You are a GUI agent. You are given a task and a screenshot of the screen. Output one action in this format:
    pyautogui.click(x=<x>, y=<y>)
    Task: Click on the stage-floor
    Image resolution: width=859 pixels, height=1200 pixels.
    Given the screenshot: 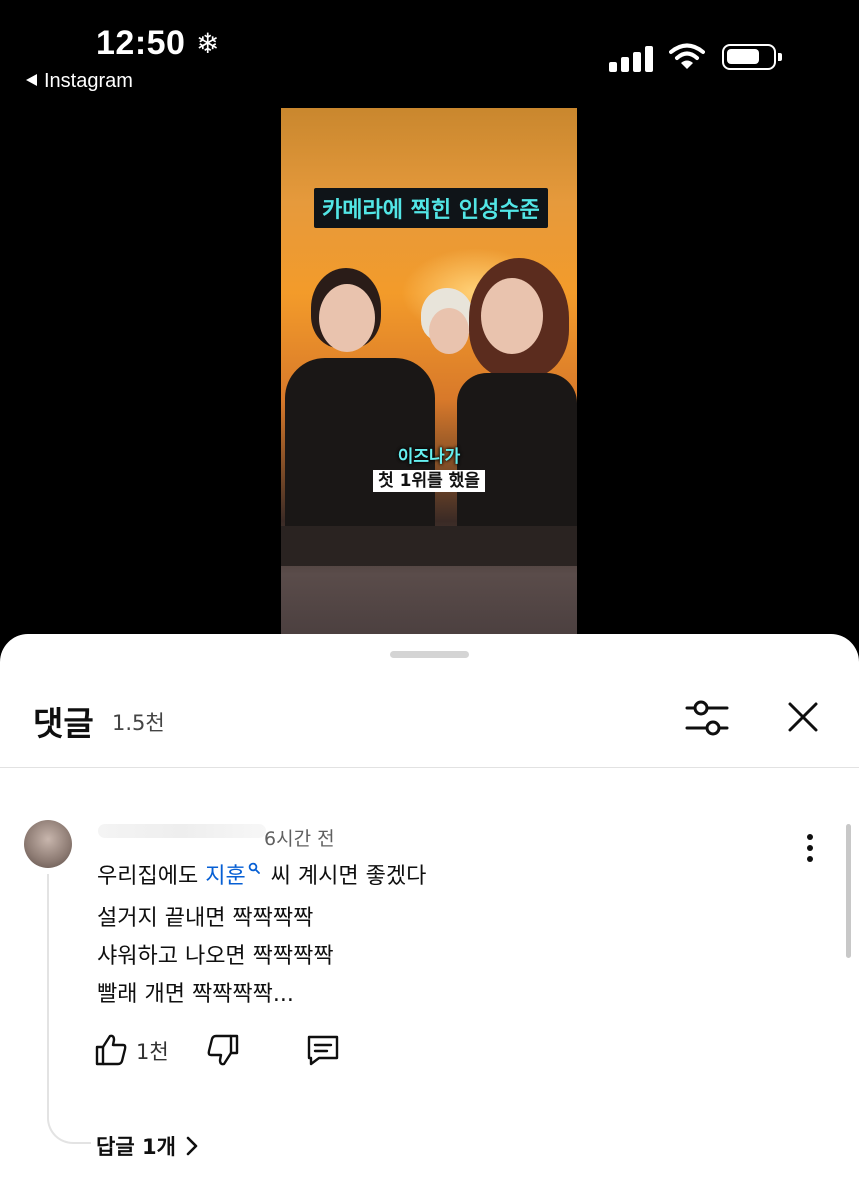 What is the action you would take?
    pyautogui.click(x=429, y=546)
    